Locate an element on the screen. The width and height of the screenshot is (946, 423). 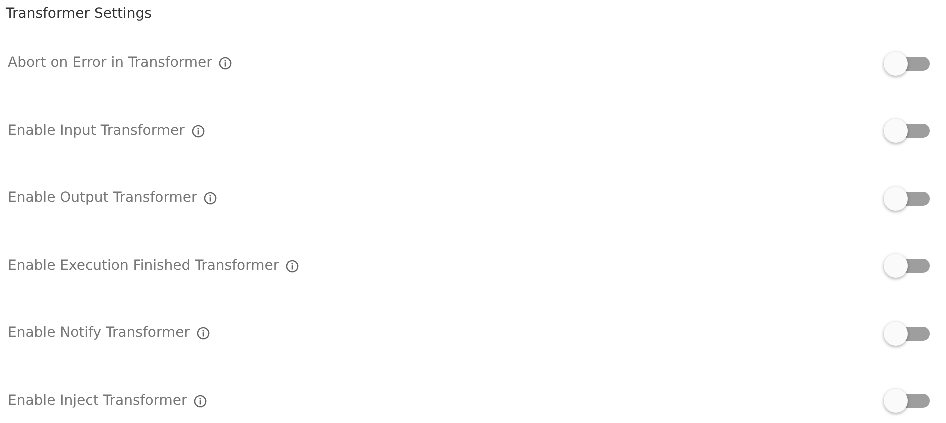
setting-label: Enable Inject Transformer is located at coordinates (98, 401).